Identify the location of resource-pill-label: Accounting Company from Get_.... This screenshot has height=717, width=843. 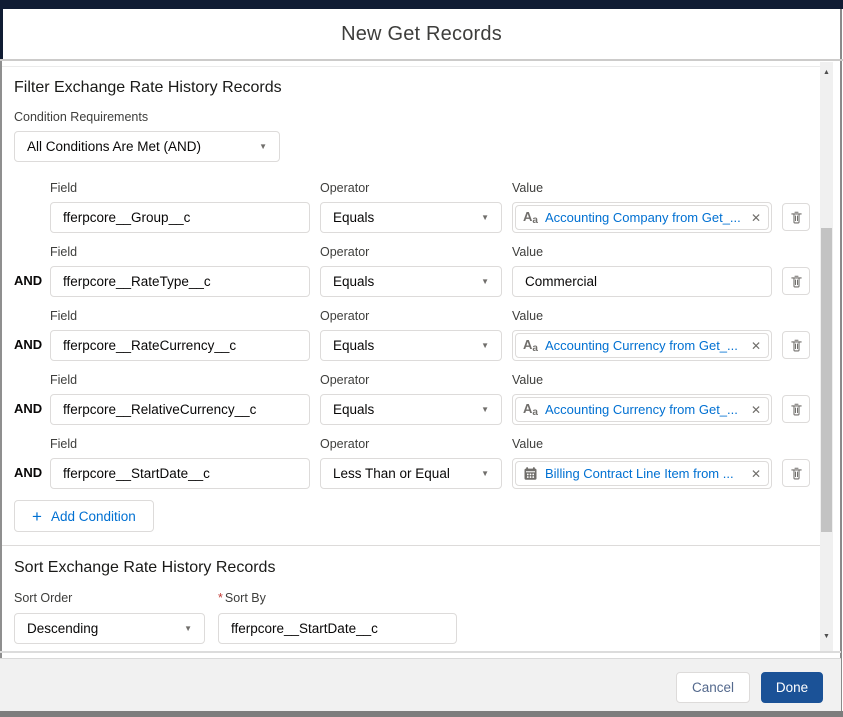
(642, 217).